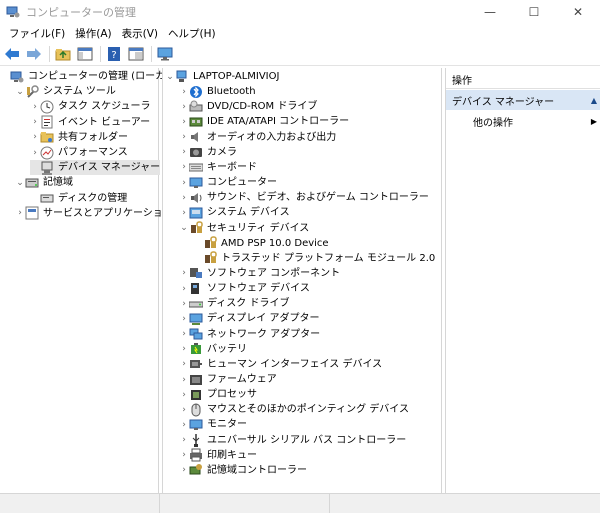  I want to click on device-tree-item: › ユニバーサル シリアル バス コントローラー, so click(292, 440).